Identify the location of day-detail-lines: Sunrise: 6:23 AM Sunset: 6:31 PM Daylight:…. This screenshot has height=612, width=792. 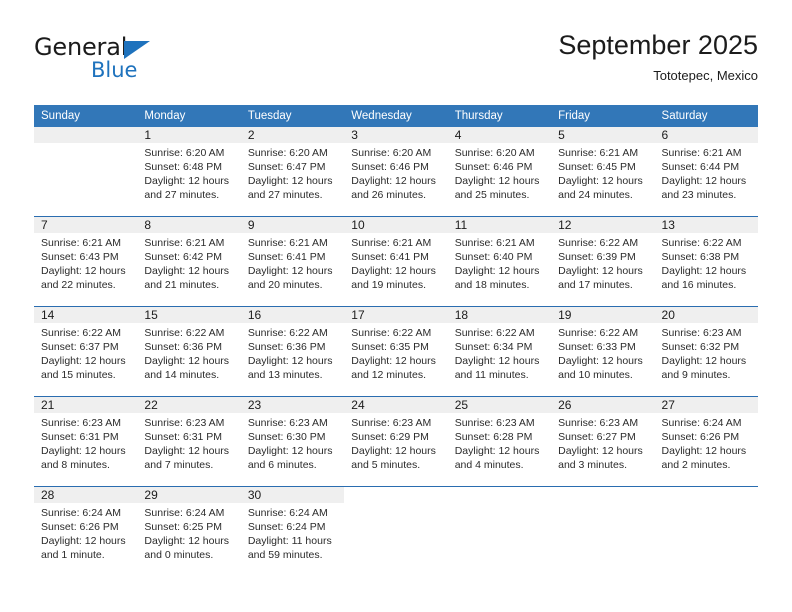
(85, 442).